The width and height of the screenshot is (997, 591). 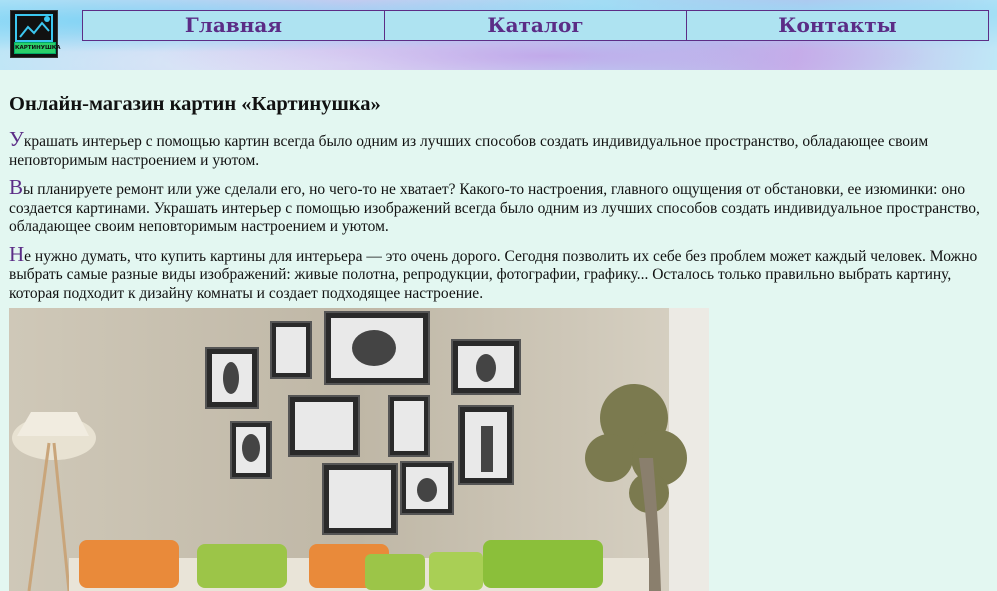 What do you see at coordinates (233, 25) in the screenshot?
I see `nav-item-home: Главная` at bounding box center [233, 25].